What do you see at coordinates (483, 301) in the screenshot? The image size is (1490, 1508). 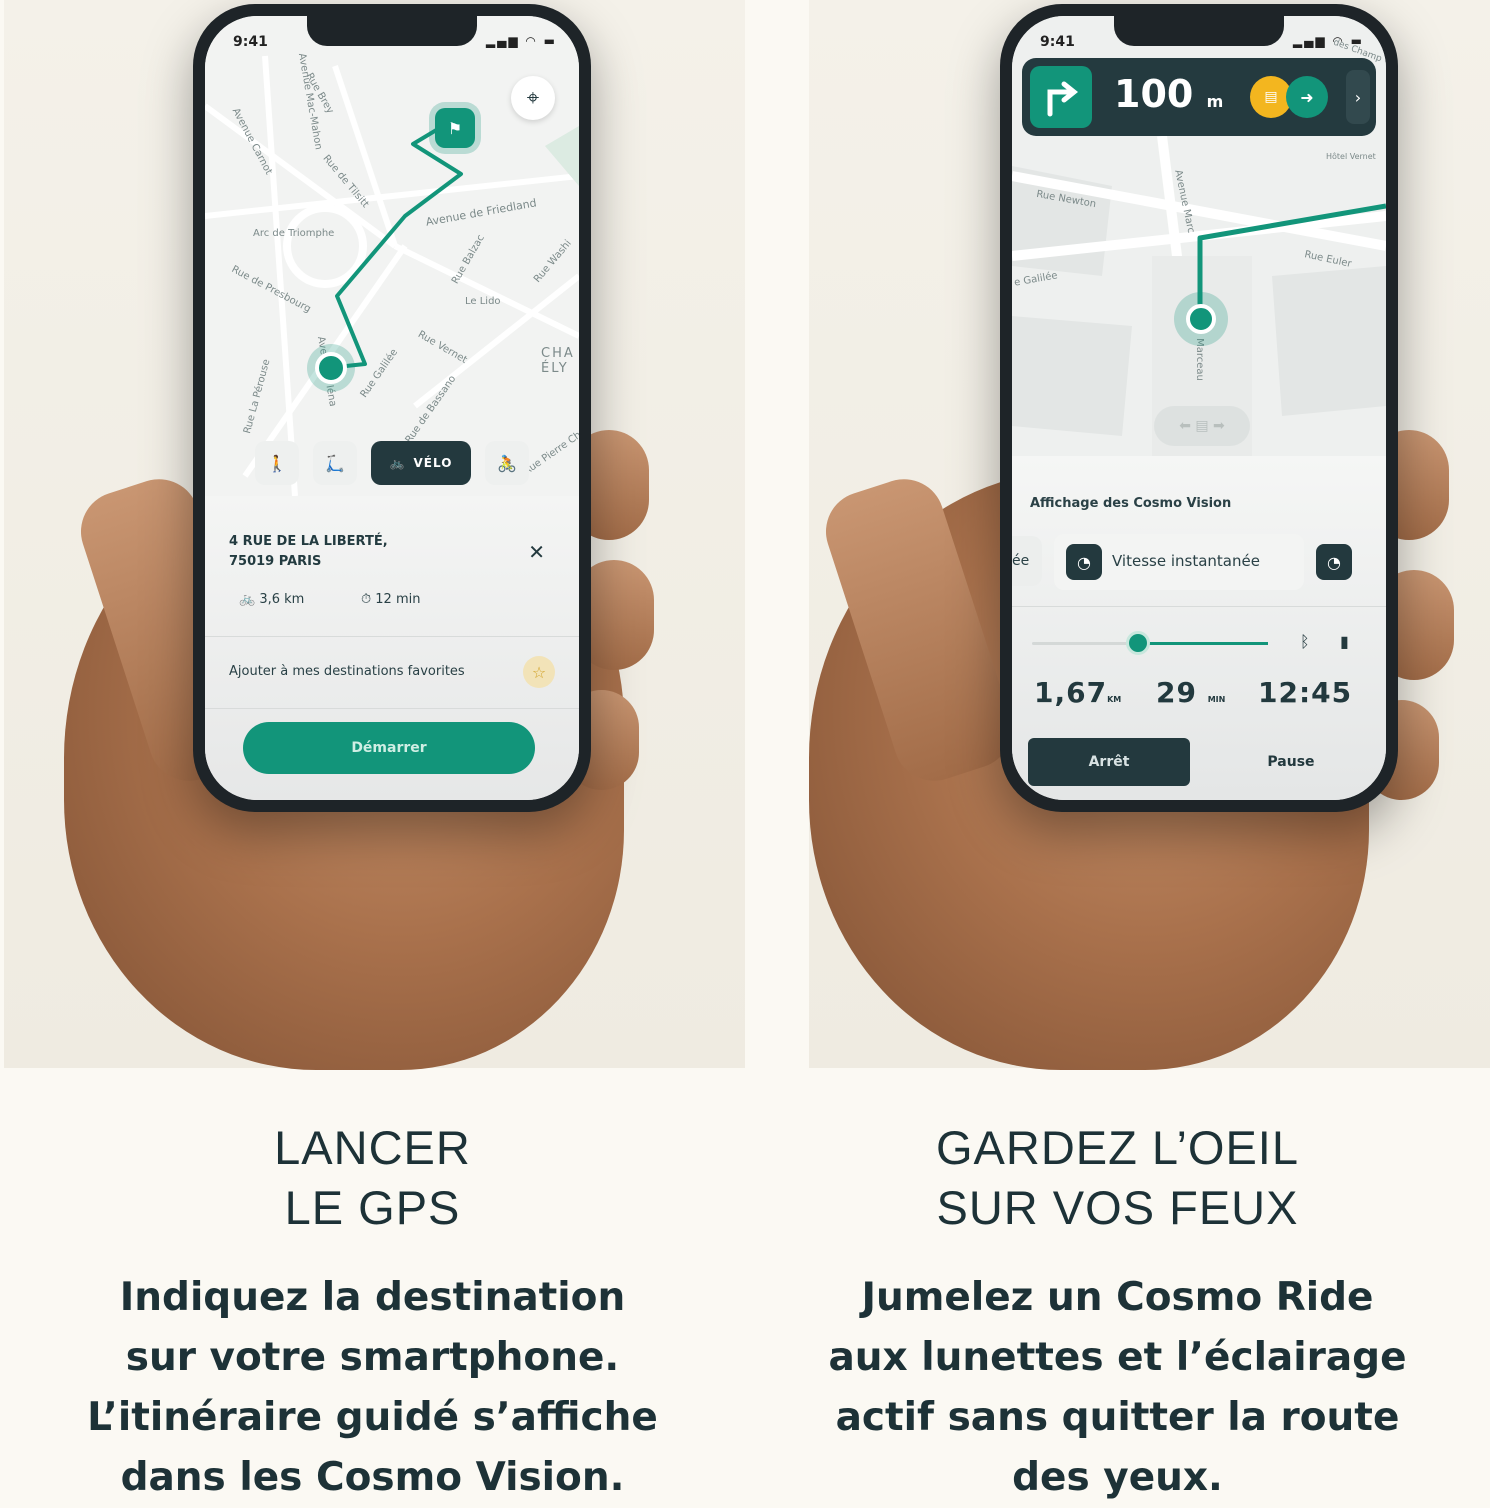 I see `street-label: Le Lido` at bounding box center [483, 301].